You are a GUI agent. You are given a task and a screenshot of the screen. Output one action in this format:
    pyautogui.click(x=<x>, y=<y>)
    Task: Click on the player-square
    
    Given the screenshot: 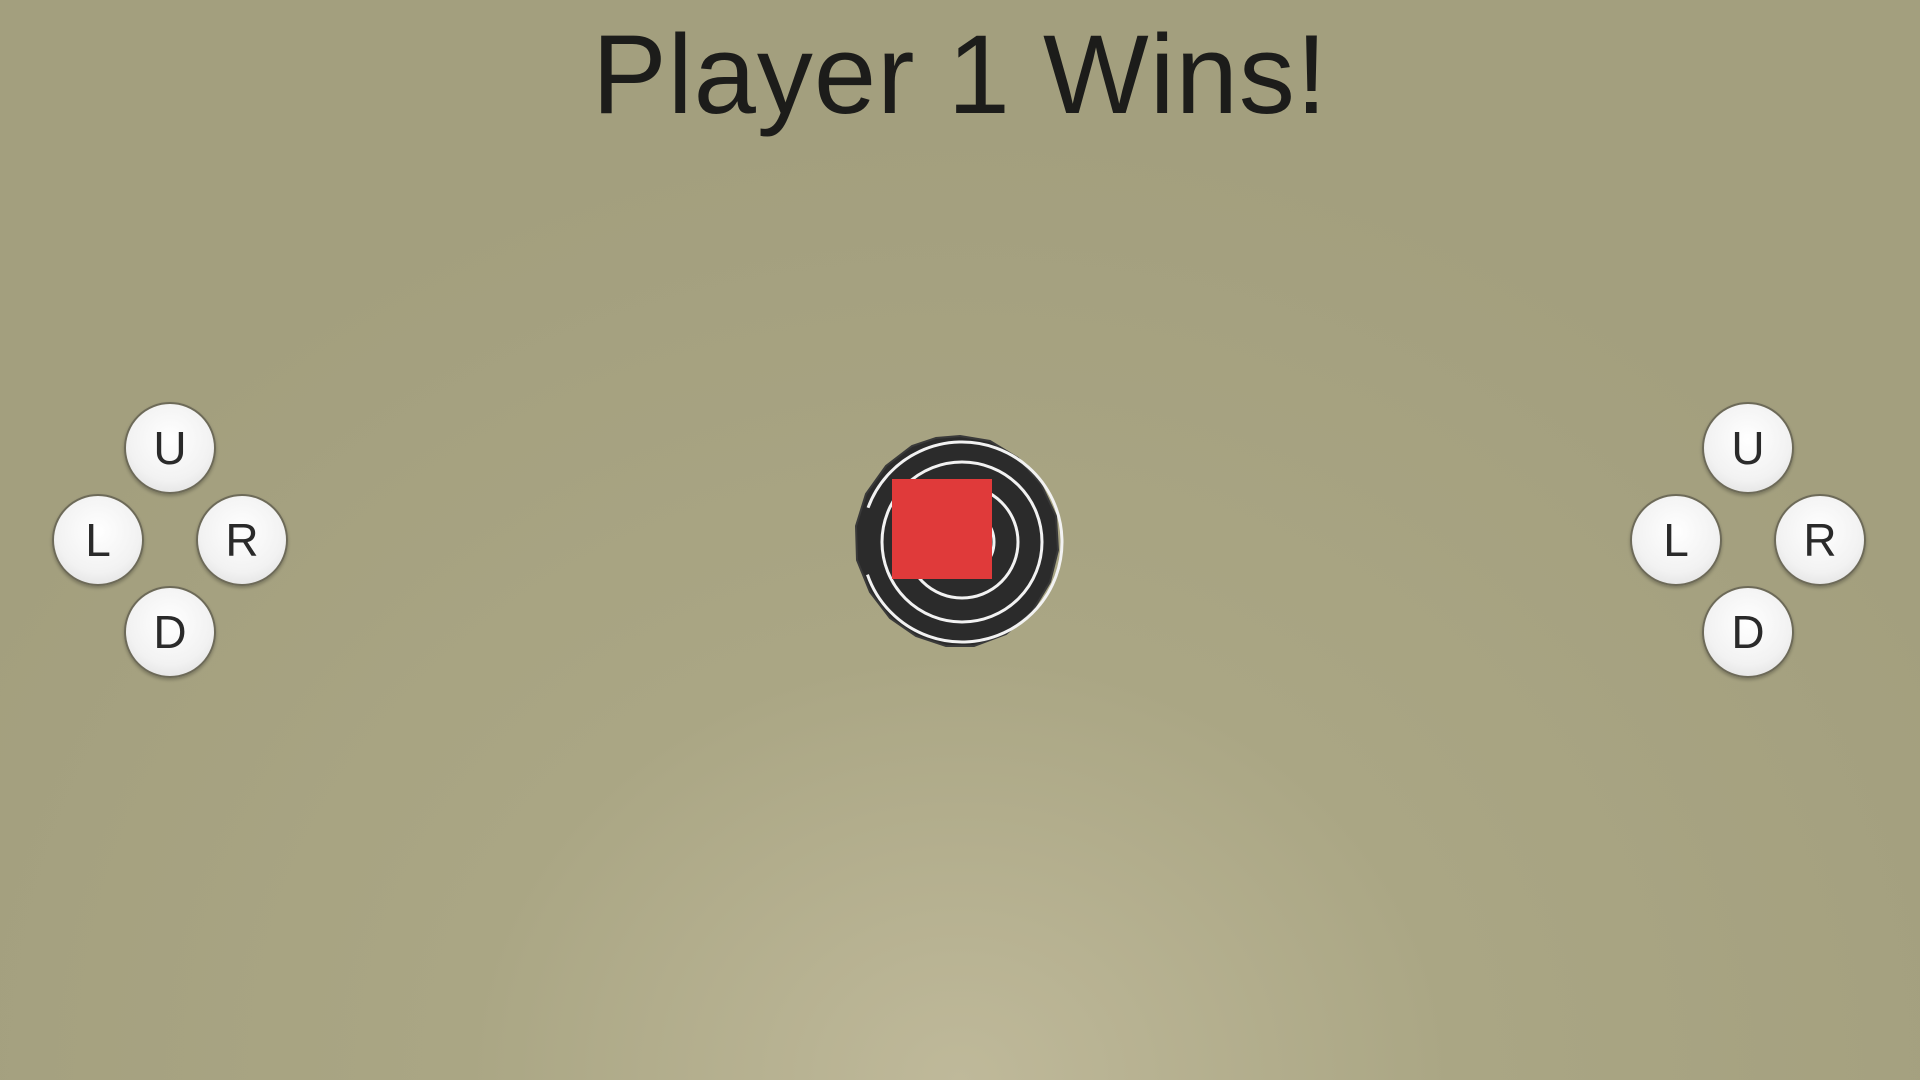 What is the action you would take?
    pyautogui.click(x=942, y=529)
    